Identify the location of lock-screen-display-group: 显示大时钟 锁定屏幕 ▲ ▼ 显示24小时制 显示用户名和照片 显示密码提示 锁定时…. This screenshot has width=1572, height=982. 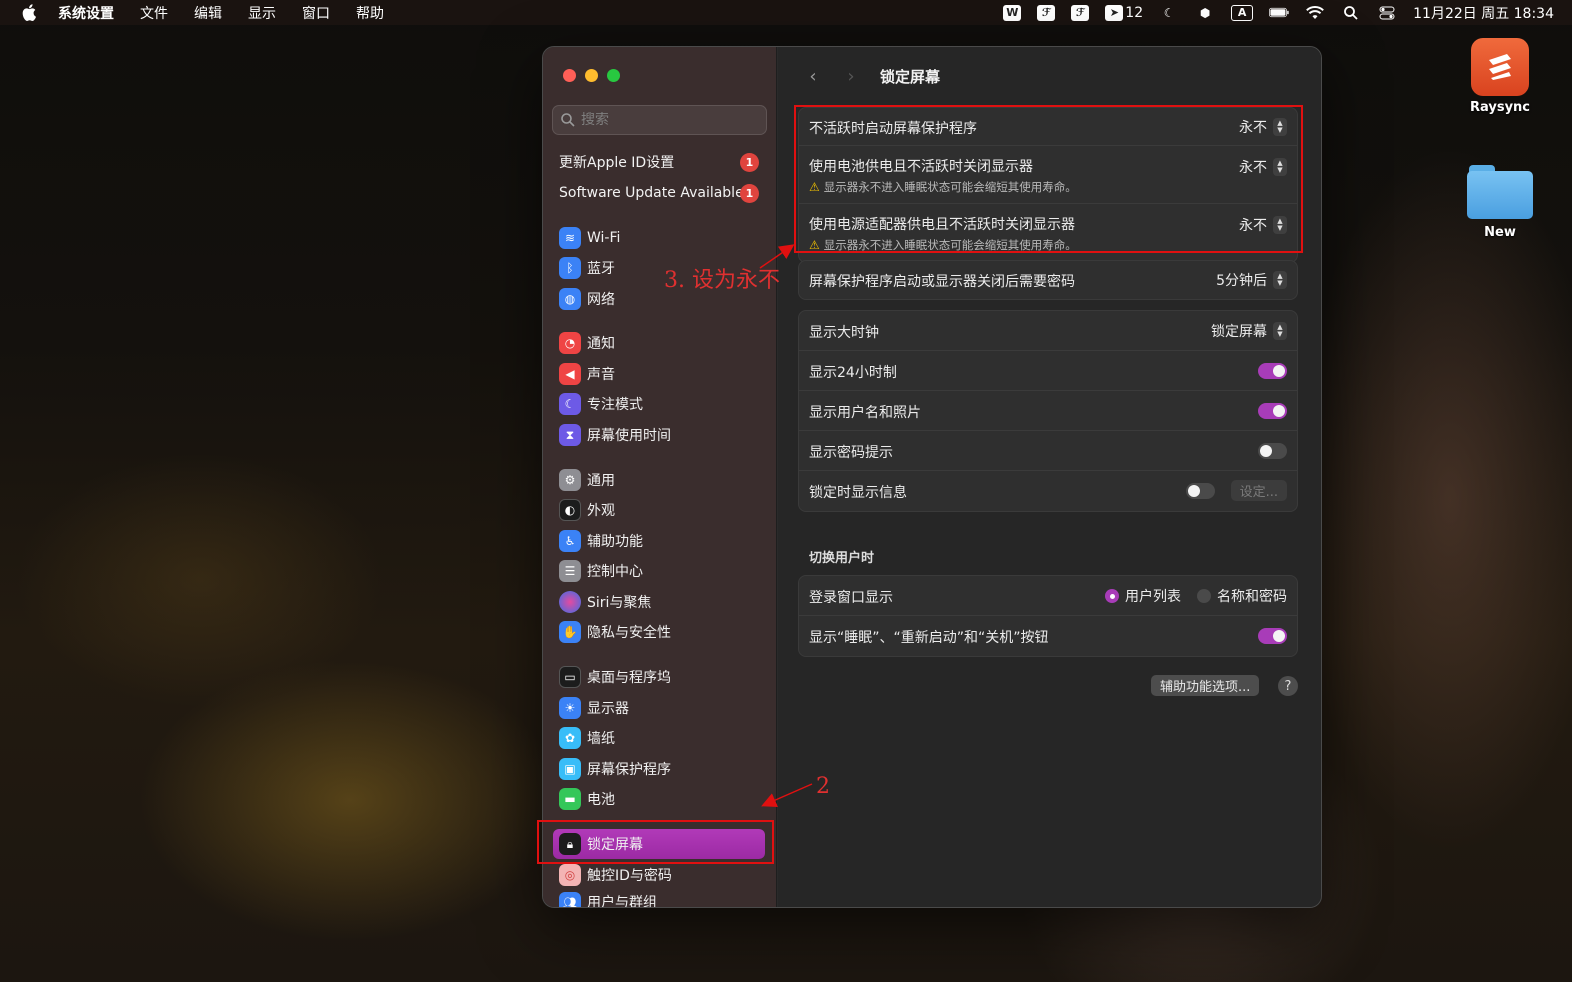
(1048, 411).